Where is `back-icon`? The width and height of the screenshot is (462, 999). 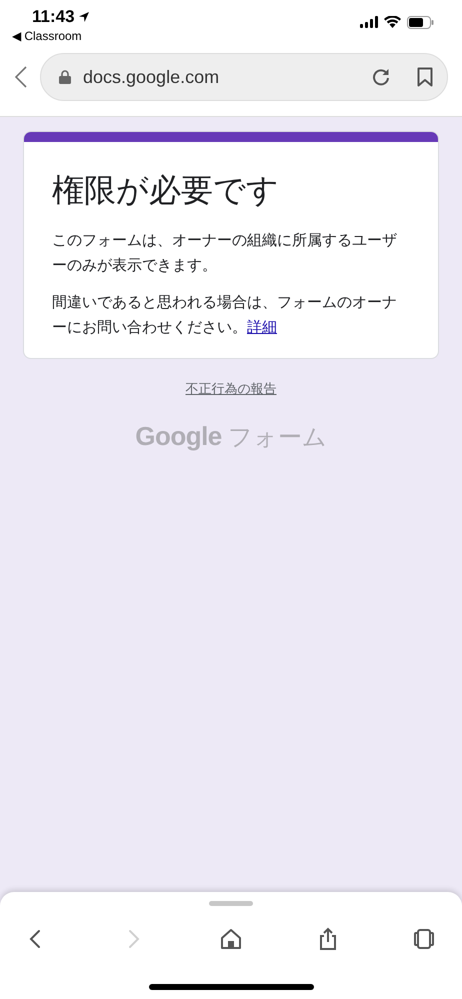 back-icon is located at coordinates (21, 77).